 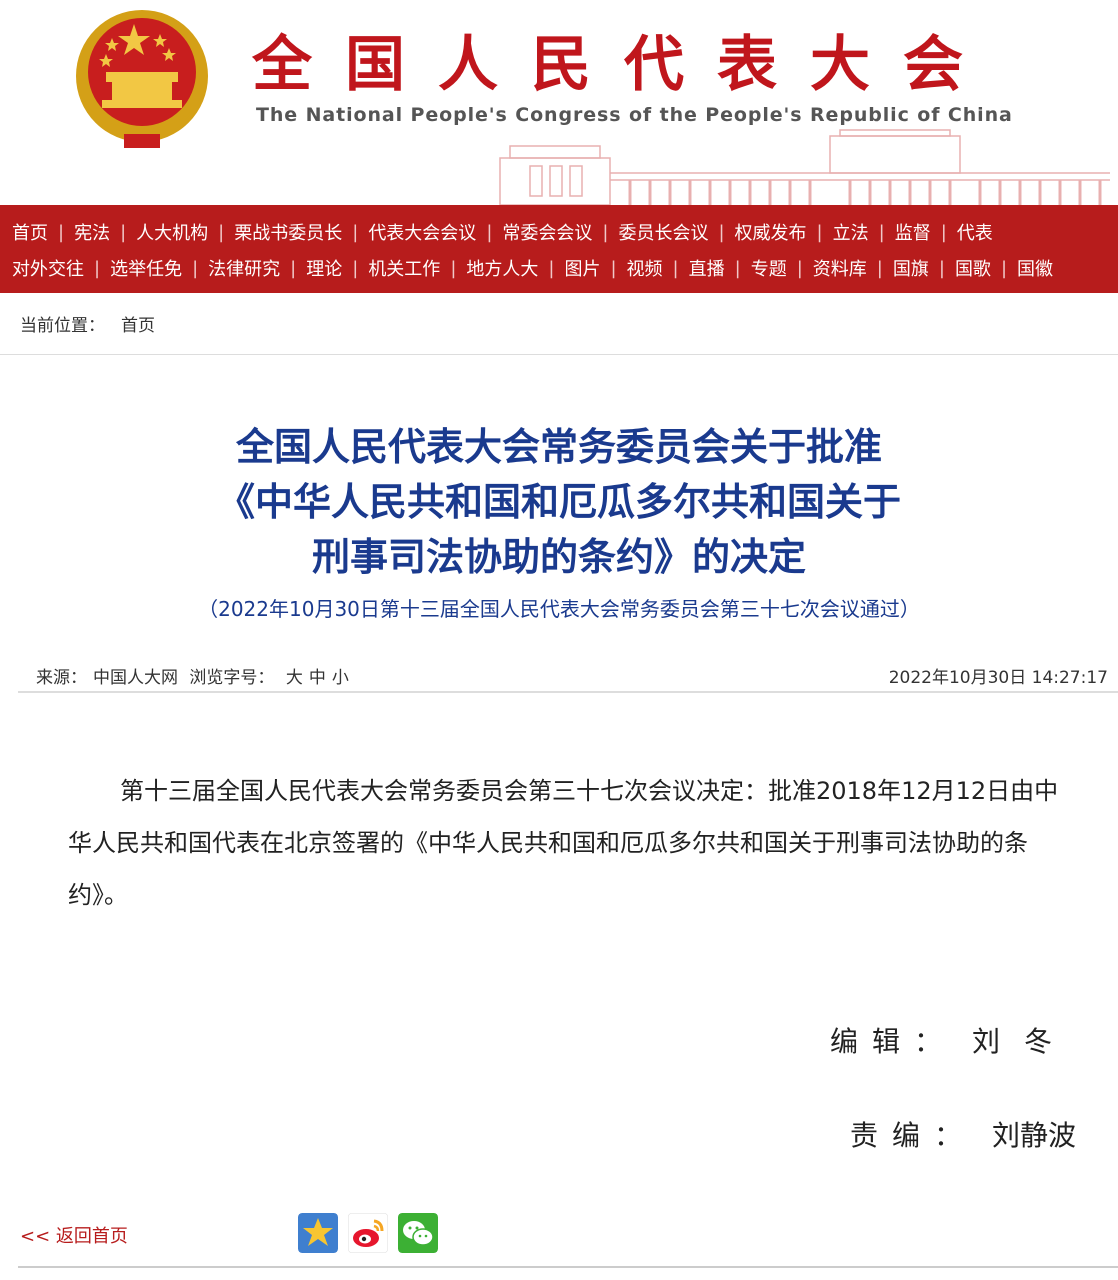 I want to click on font-small-button: 小, so click(x=340, y=678).